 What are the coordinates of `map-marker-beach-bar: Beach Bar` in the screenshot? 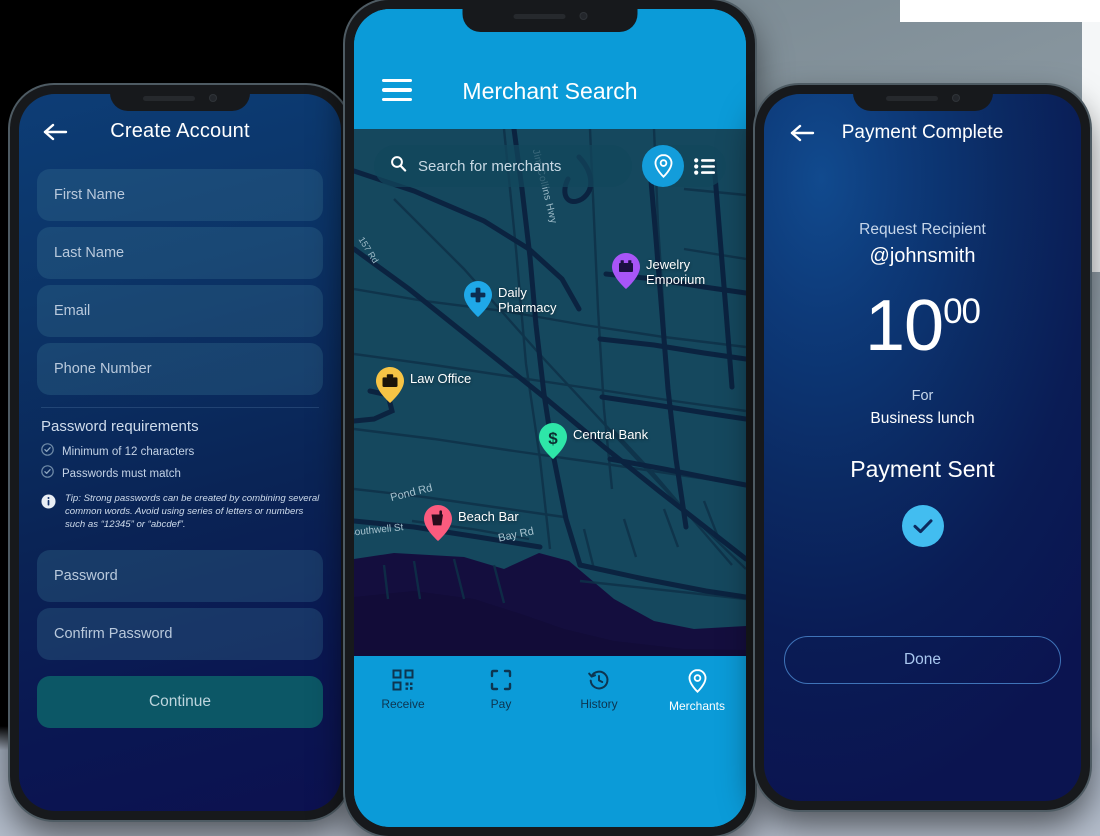 It's located at (471, 523).